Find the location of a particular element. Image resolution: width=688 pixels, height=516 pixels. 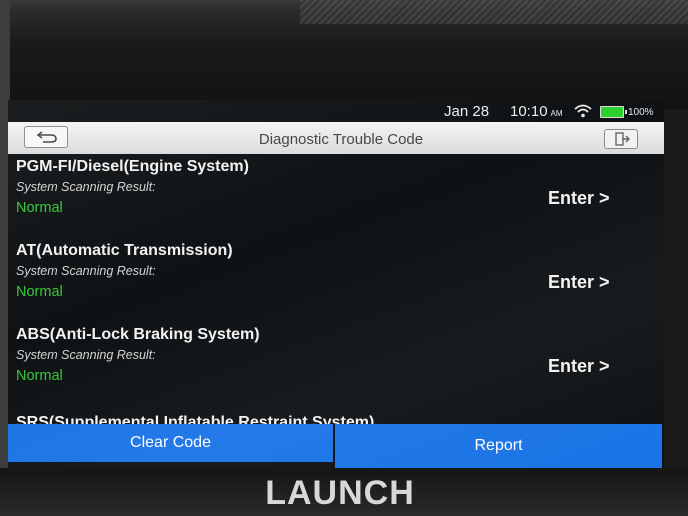

back-button is located at coordinates (46, 137).